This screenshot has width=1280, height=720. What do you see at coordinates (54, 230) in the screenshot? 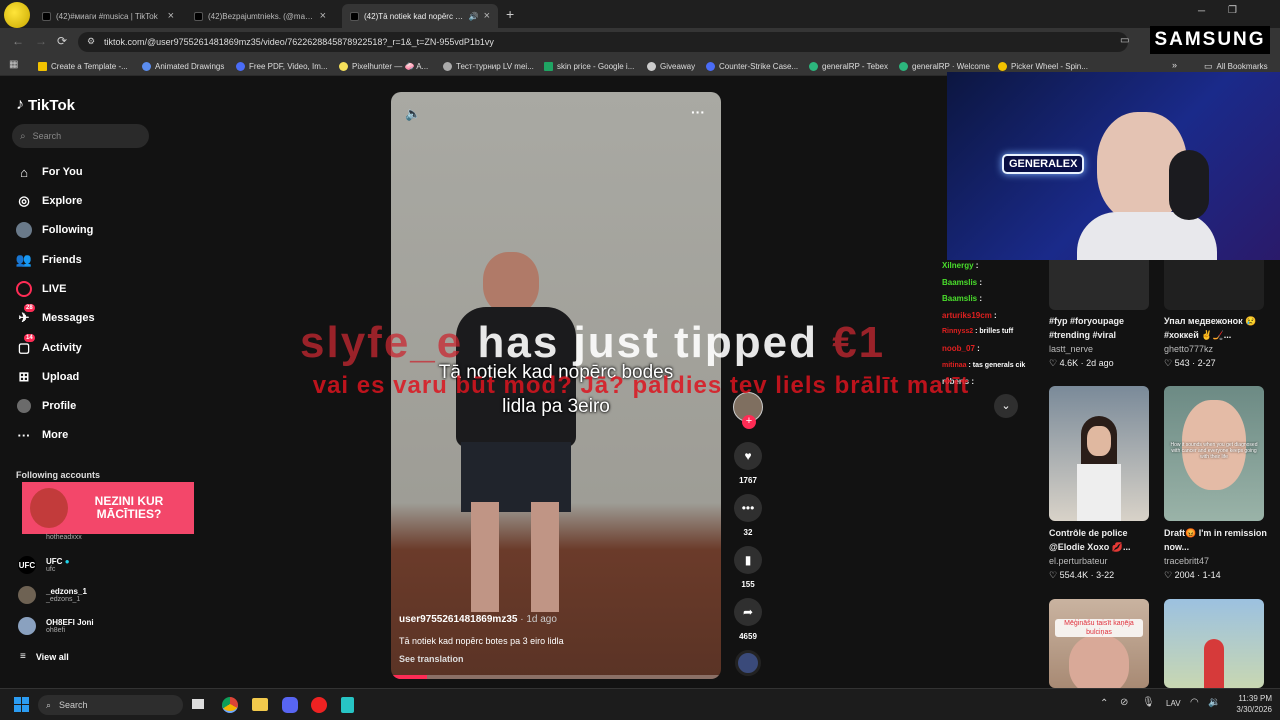
I see `nav-following: Following` at bounding box center [54, 230].